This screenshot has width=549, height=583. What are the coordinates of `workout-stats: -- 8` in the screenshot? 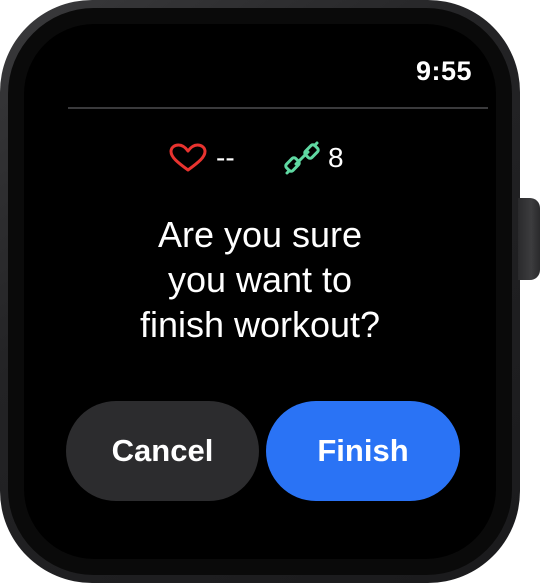 It's located at (260, 158).